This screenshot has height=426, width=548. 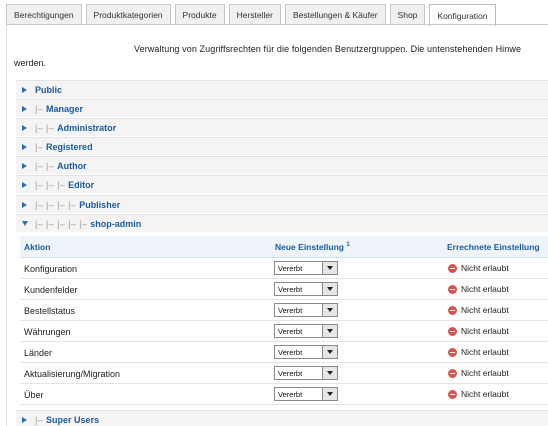 What do you see at coordinates (81, 184) in the screenshot?
I see `group-name: Editor` at bounding box center [81, 184].